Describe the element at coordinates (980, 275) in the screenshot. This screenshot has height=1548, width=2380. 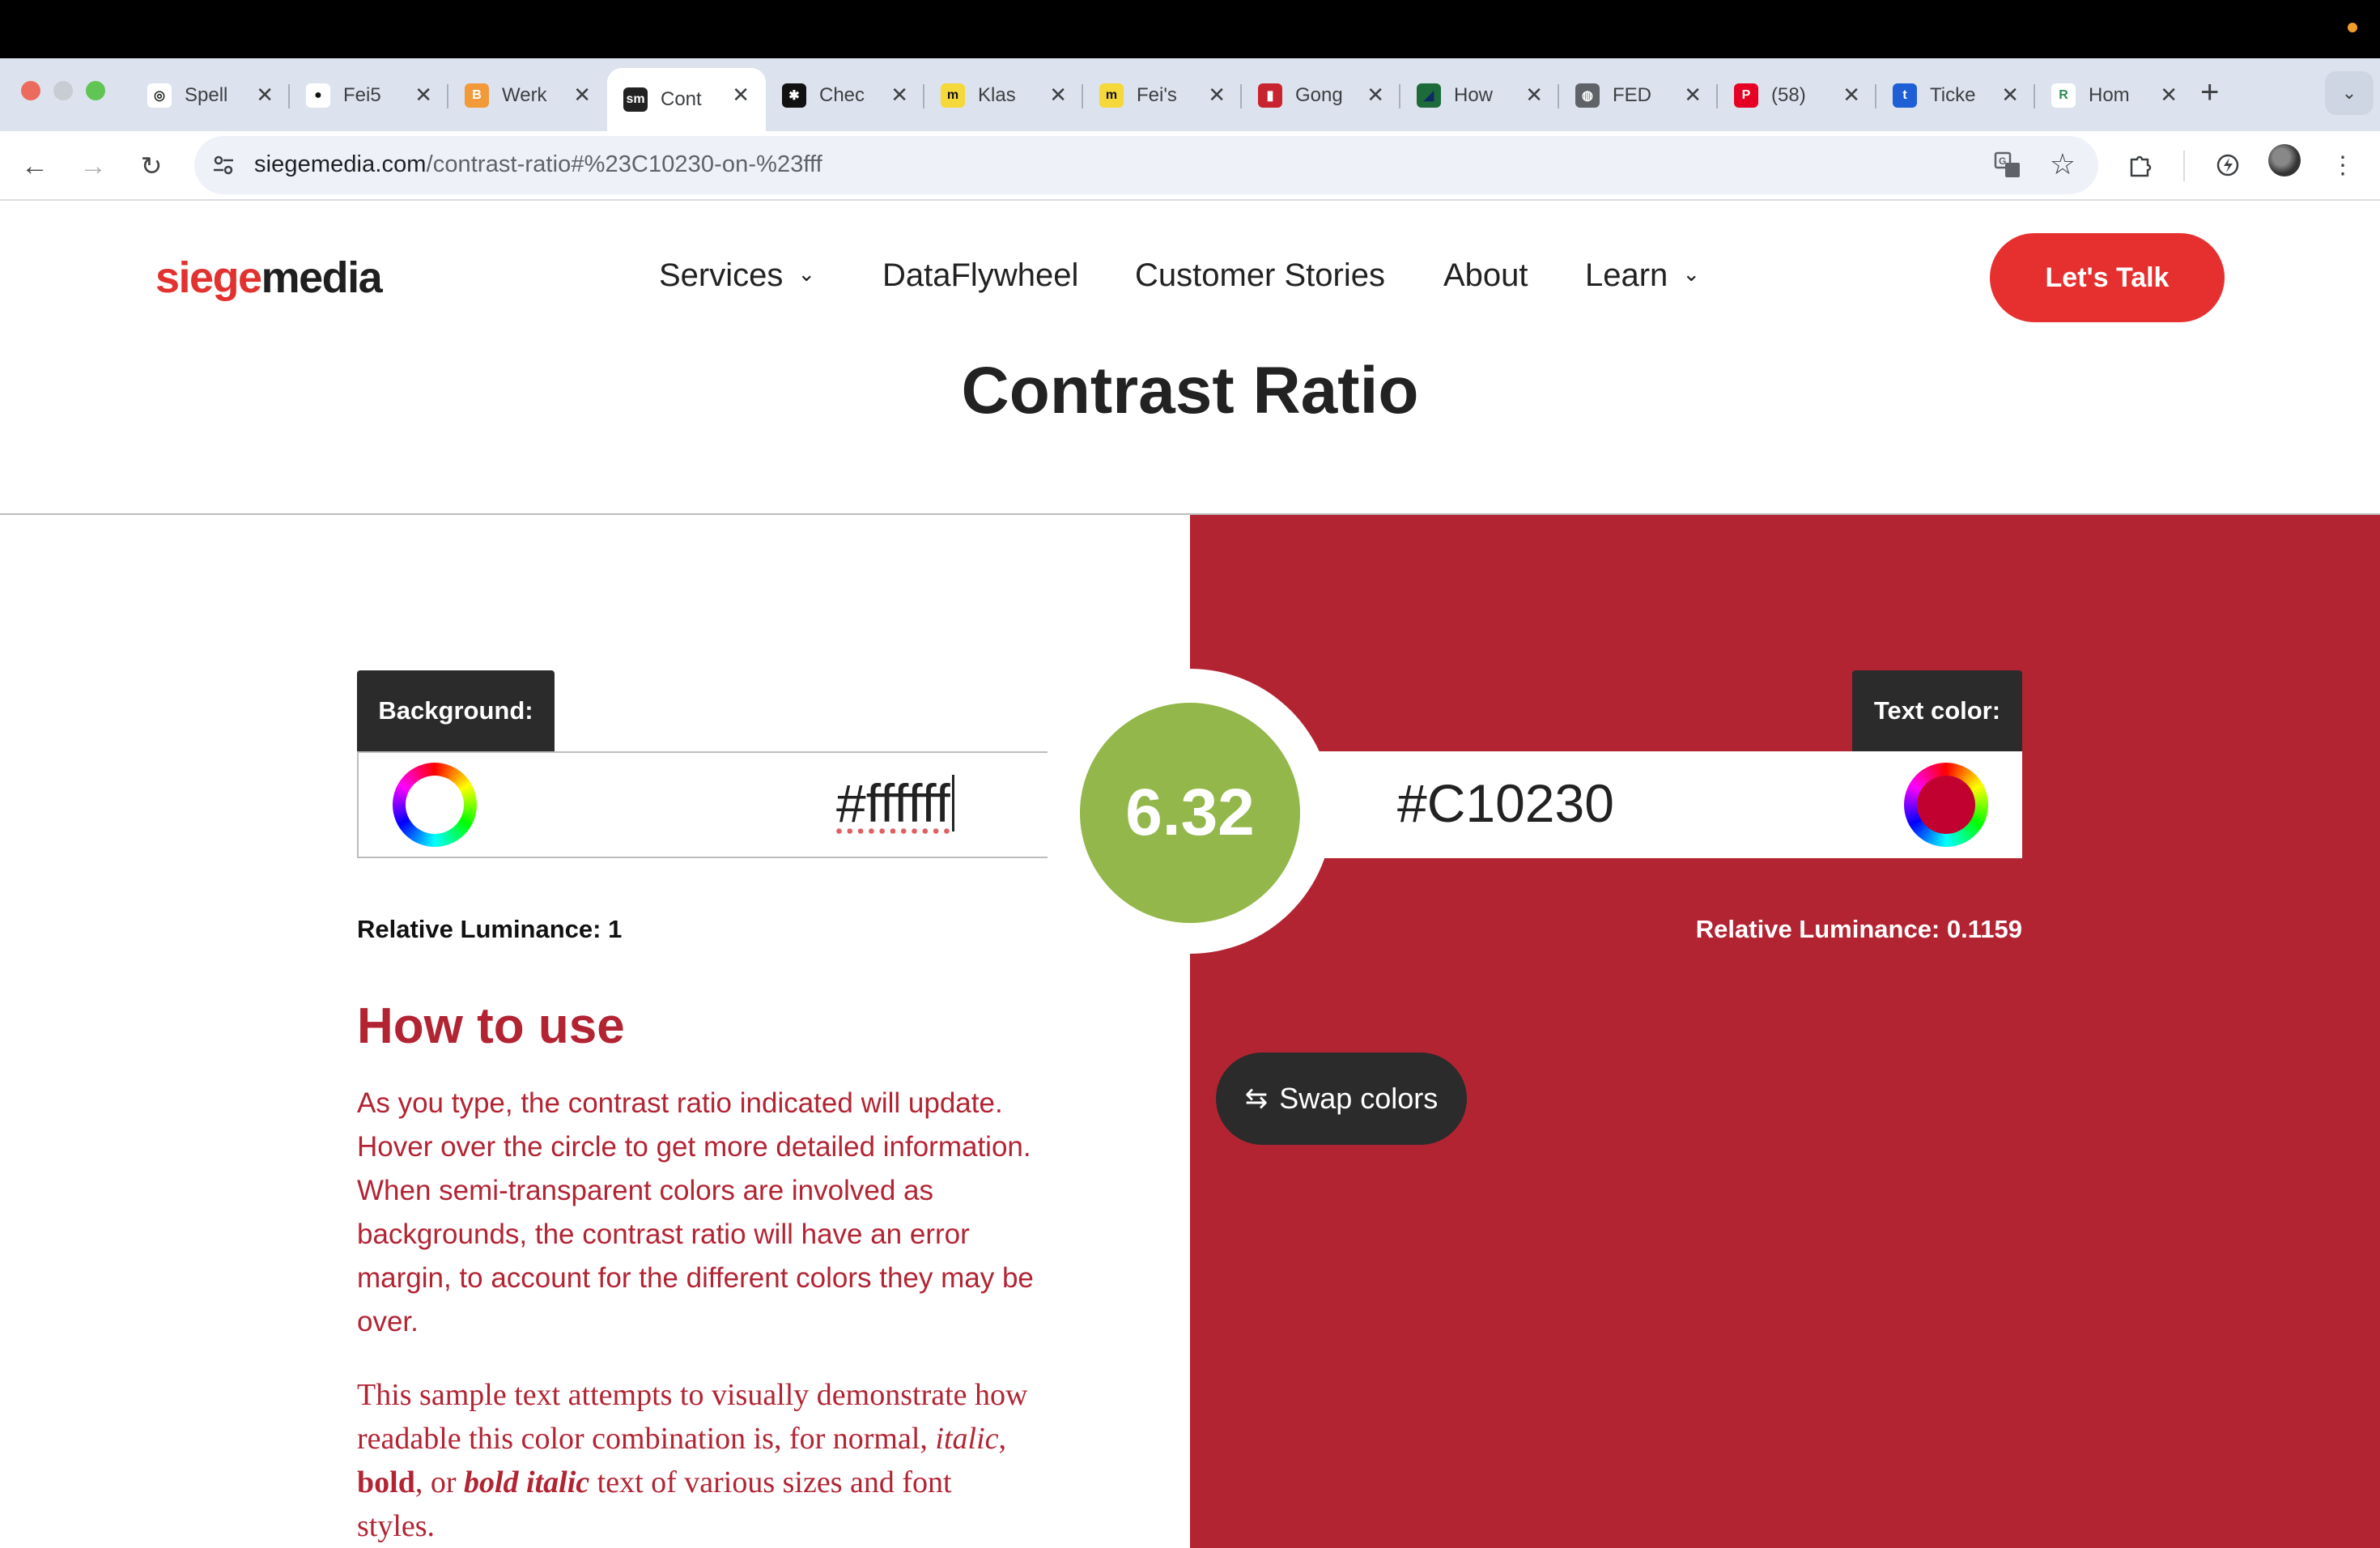
I see `nav-dataflywheel: DataFlywheel` at that location.